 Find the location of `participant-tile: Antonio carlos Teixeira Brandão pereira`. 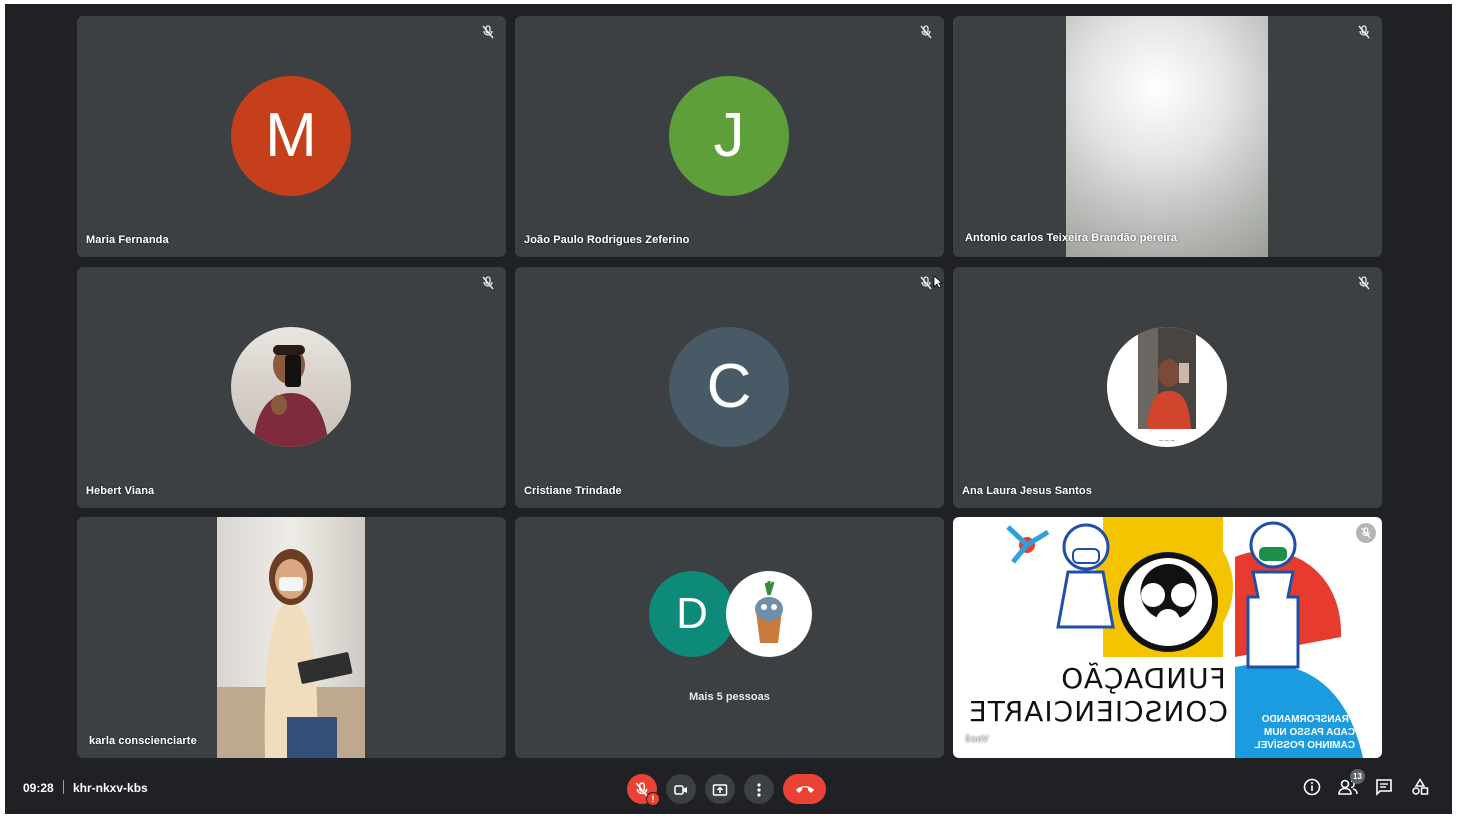

participant-tile: Antonio carlos Teixeira Brandão pereira is located at coordinates (1167, 136).